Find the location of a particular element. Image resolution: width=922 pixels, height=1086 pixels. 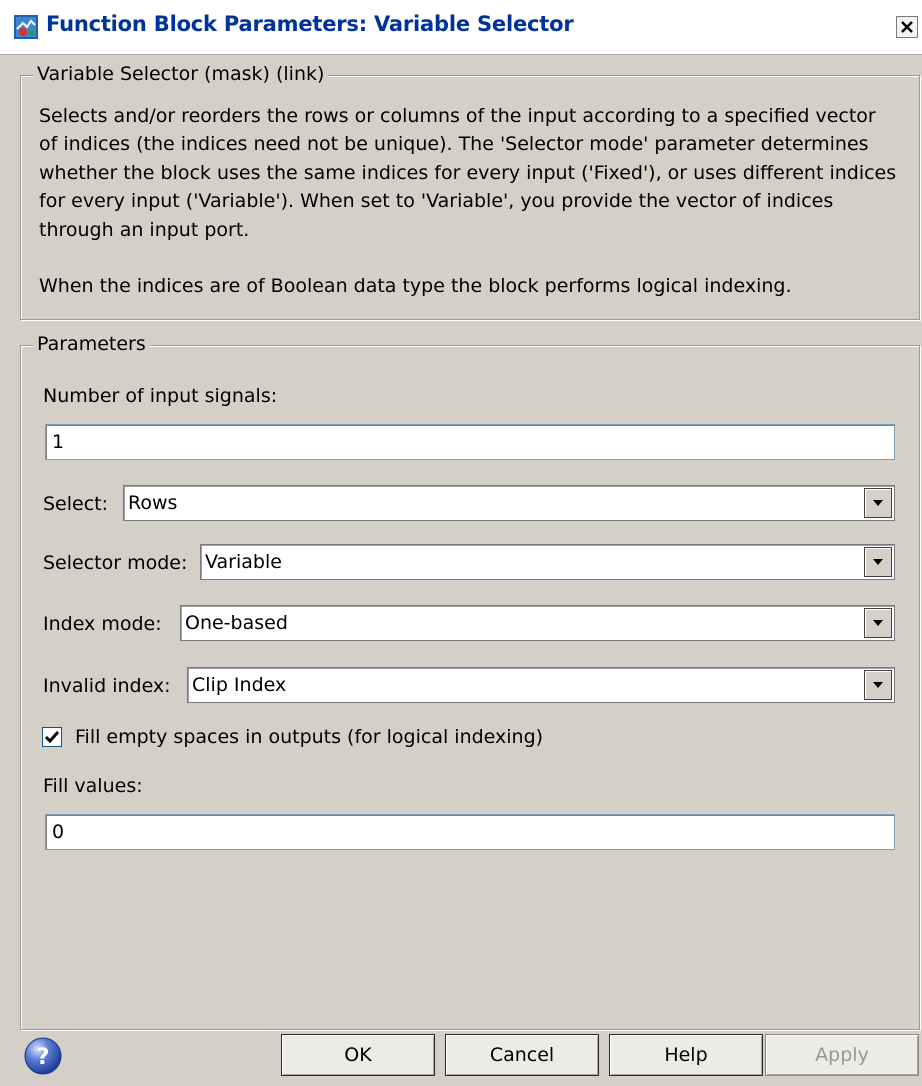

description-legend: Variable Selector (mask) (link) is located at coordinates (181, 74).